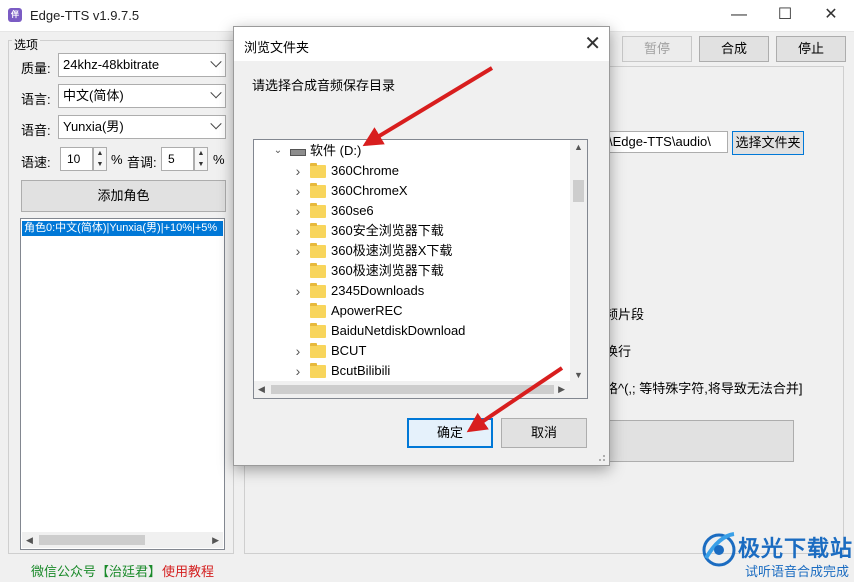 The width and height of the screenshot is (854, 582). I want to click on dialog-close-button: ✕, so click(592, 43).